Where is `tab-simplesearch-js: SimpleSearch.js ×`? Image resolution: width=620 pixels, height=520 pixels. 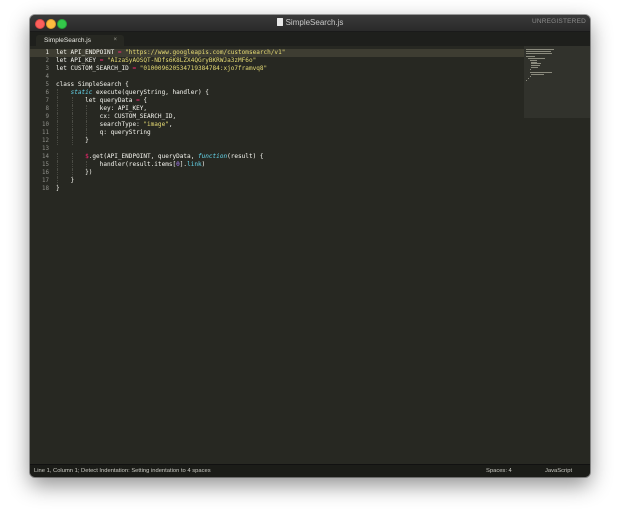
tab-simplesearch-js: SimpleSearch.js × is located at coordinates (80, 40).